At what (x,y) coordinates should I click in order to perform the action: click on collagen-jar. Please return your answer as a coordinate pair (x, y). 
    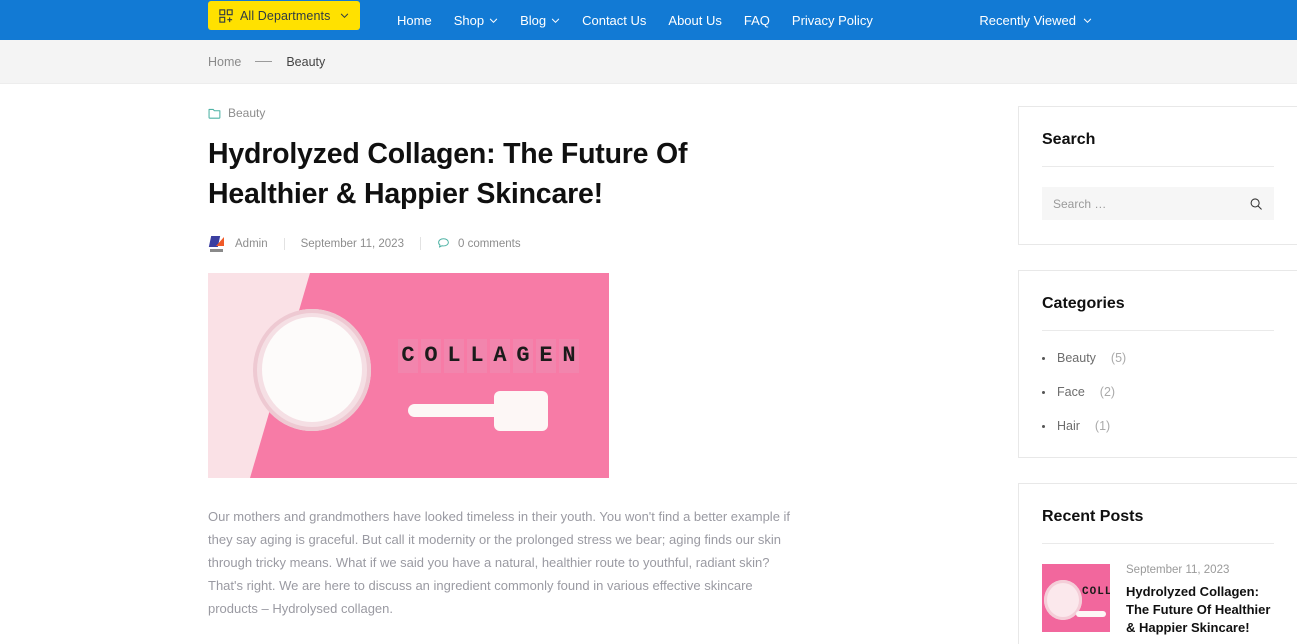
    Looking at the image, I should click on (312, 370).